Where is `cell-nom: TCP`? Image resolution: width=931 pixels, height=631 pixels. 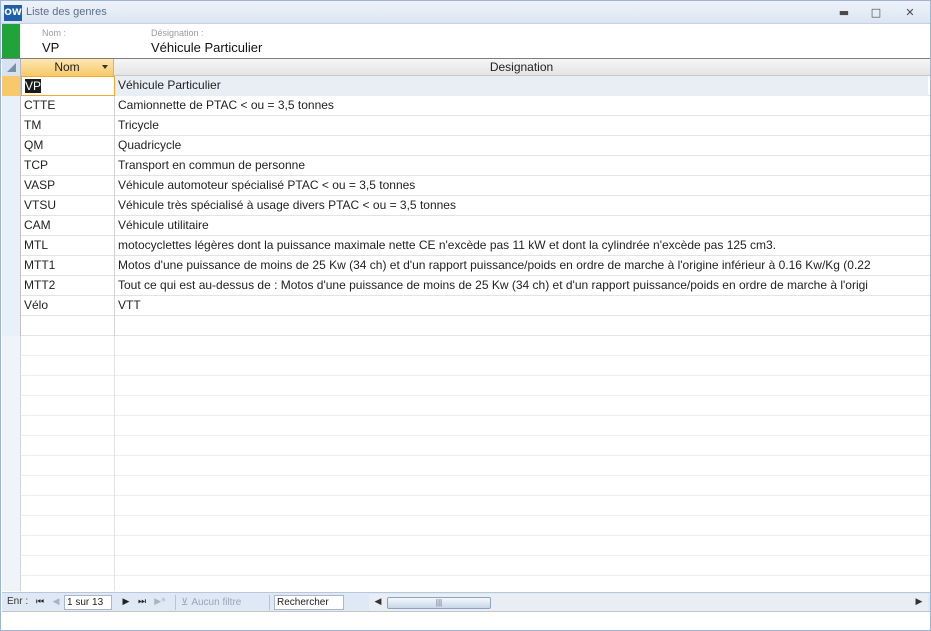
cell-nom: TCP is located at coordinates (68, 166).